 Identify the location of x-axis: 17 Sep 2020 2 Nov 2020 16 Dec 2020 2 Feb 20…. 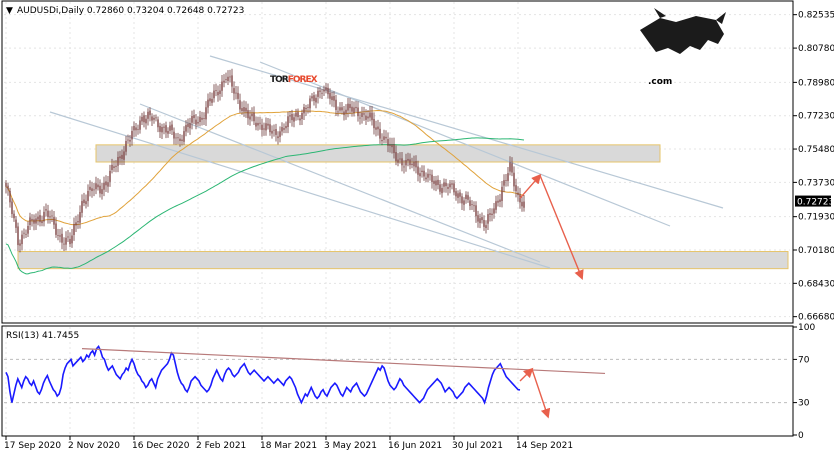
(288, 443).